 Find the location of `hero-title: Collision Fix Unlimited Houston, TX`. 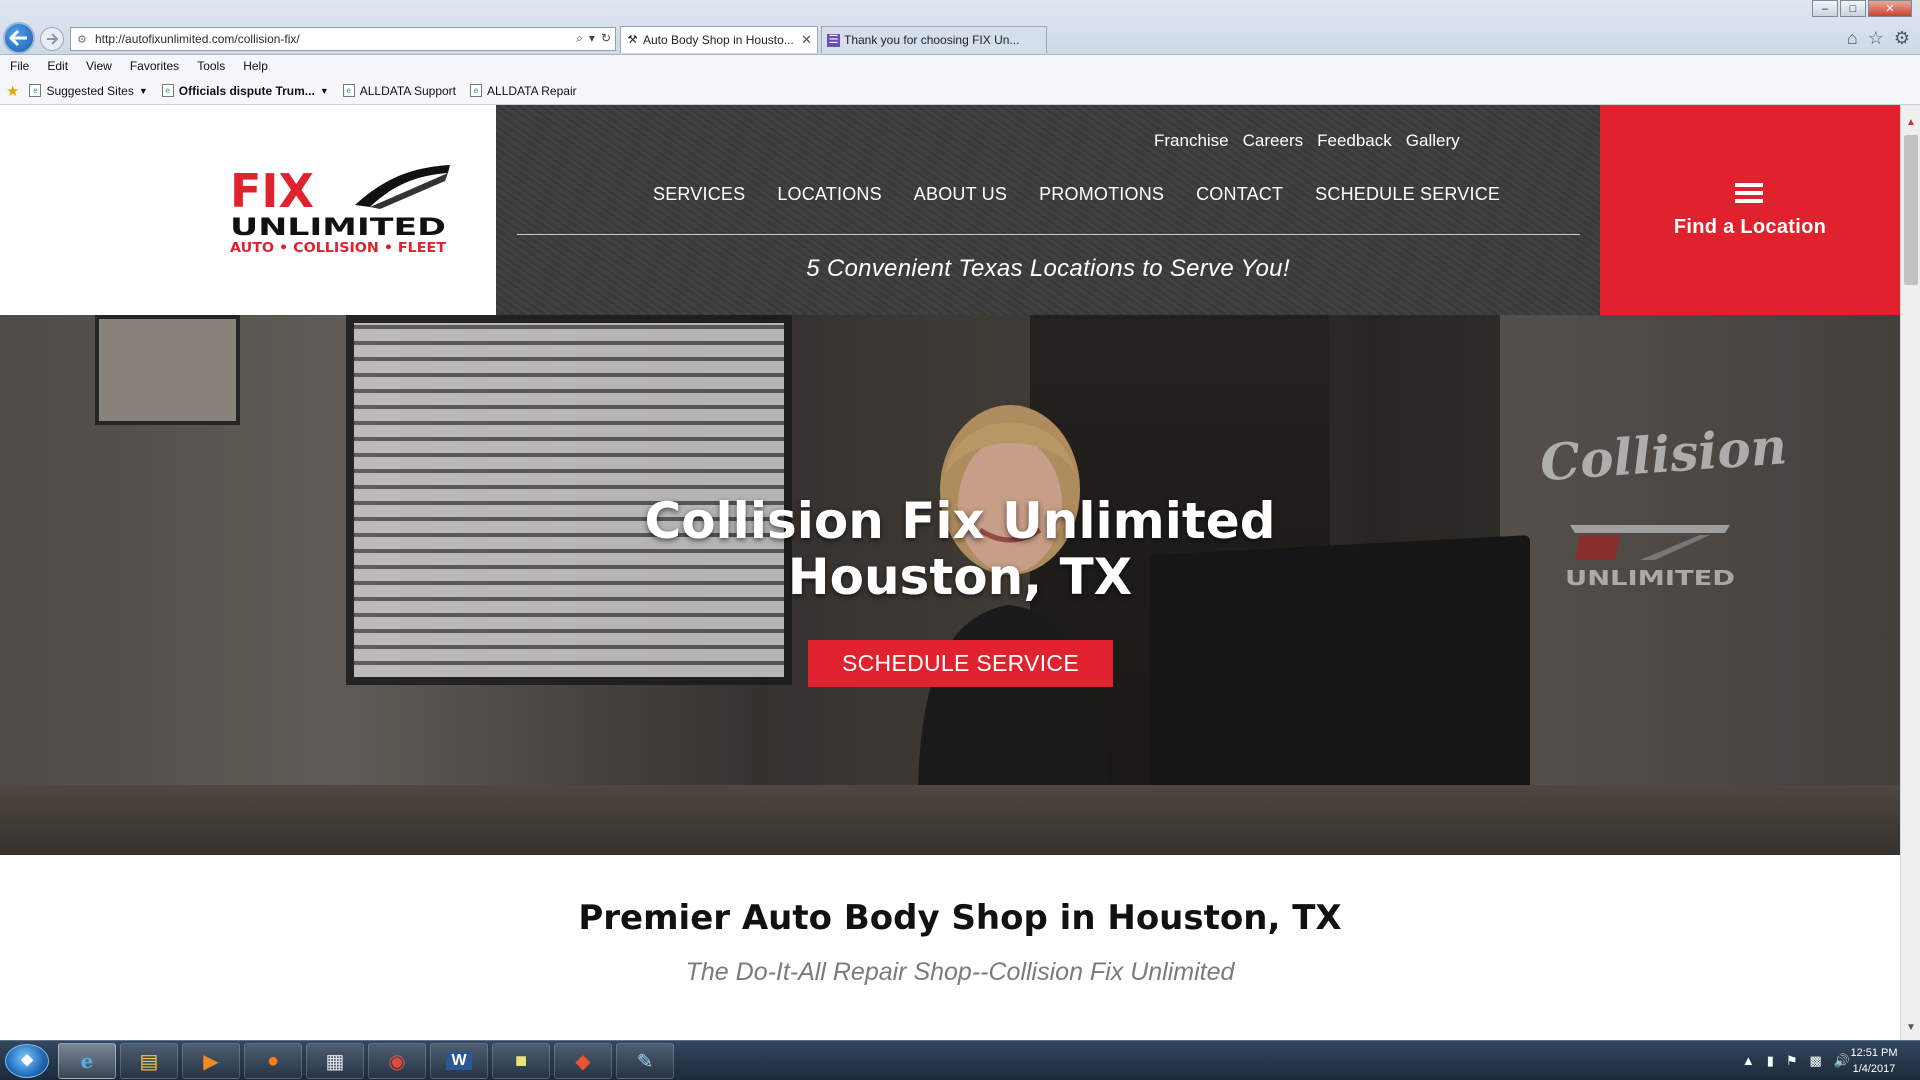

hero-title: Collision Fix Unlimited Houston, TX is located at coordinates (950, 549).